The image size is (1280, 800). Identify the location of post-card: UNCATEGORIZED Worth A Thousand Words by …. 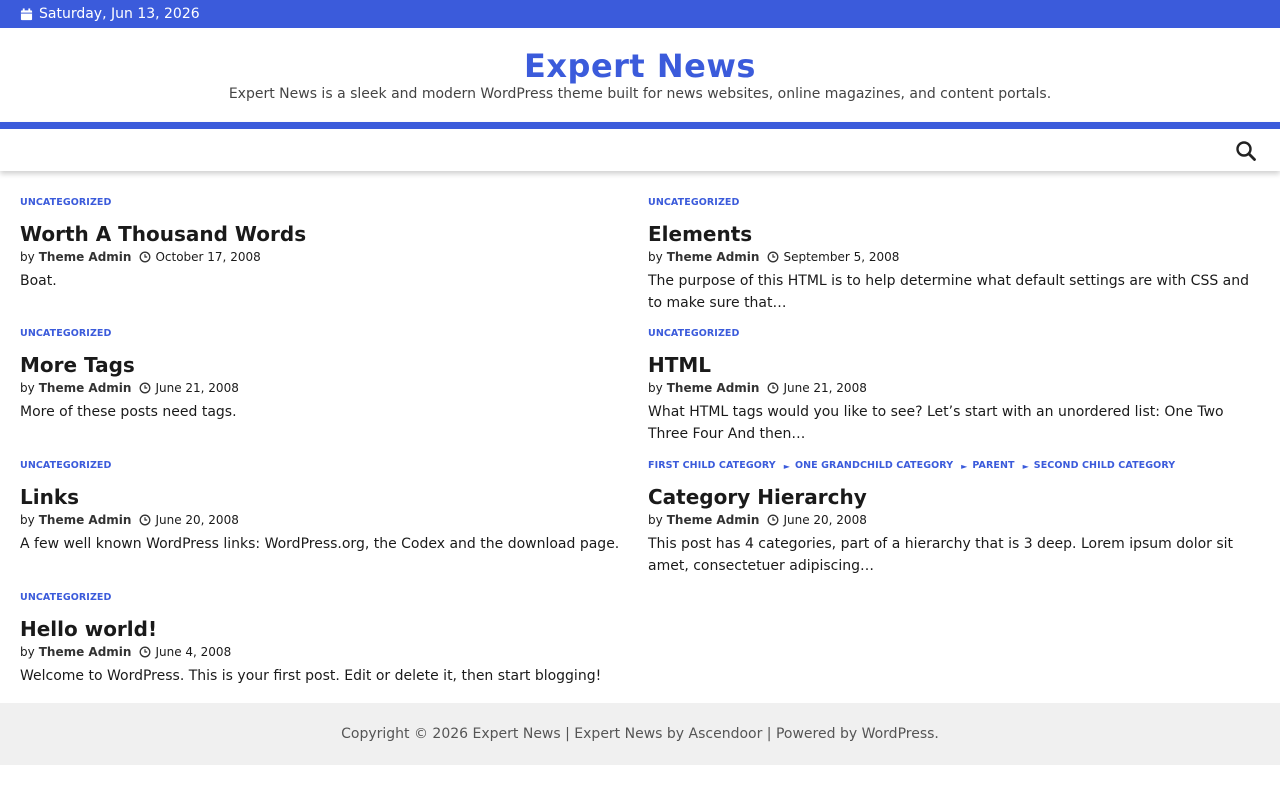
(325, 244).